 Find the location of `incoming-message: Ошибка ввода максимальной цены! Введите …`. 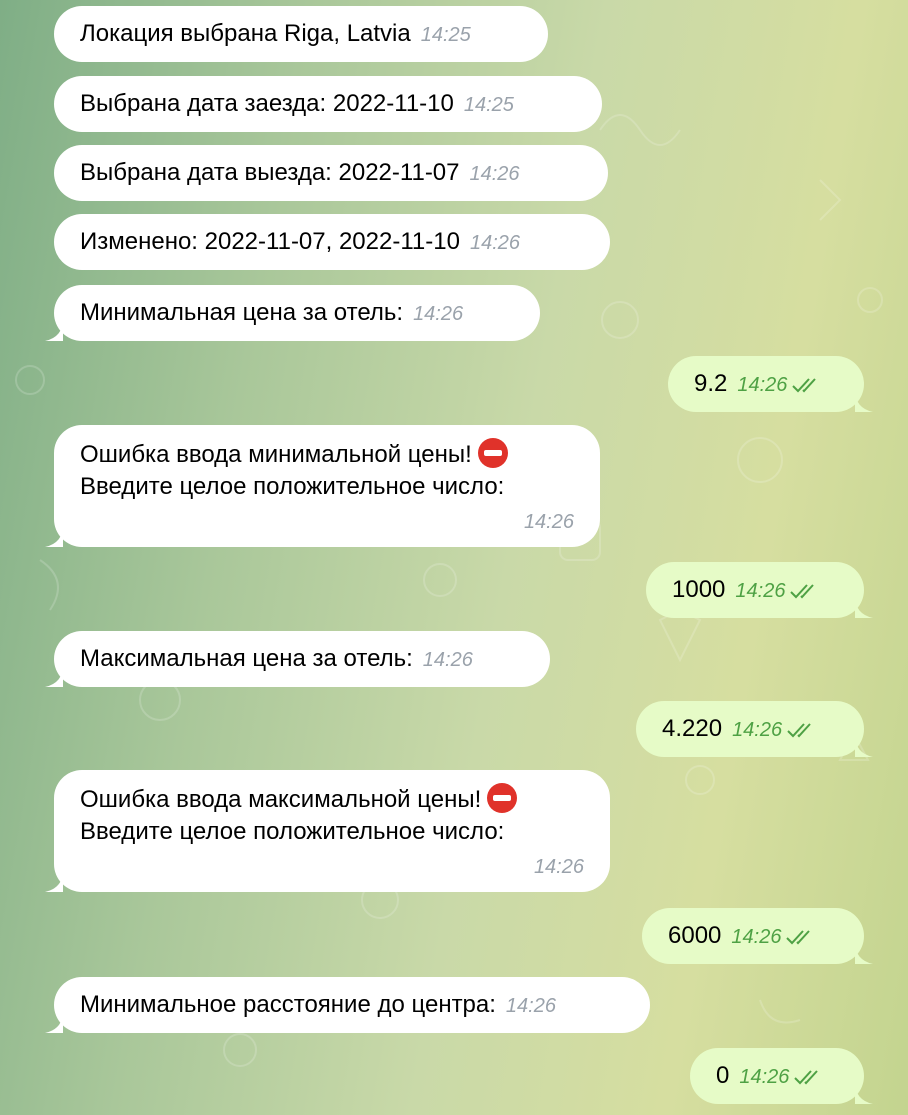

incoming-message: Ошибка ввода максимальной цены! Введите … is located at coordinates (327, 831).